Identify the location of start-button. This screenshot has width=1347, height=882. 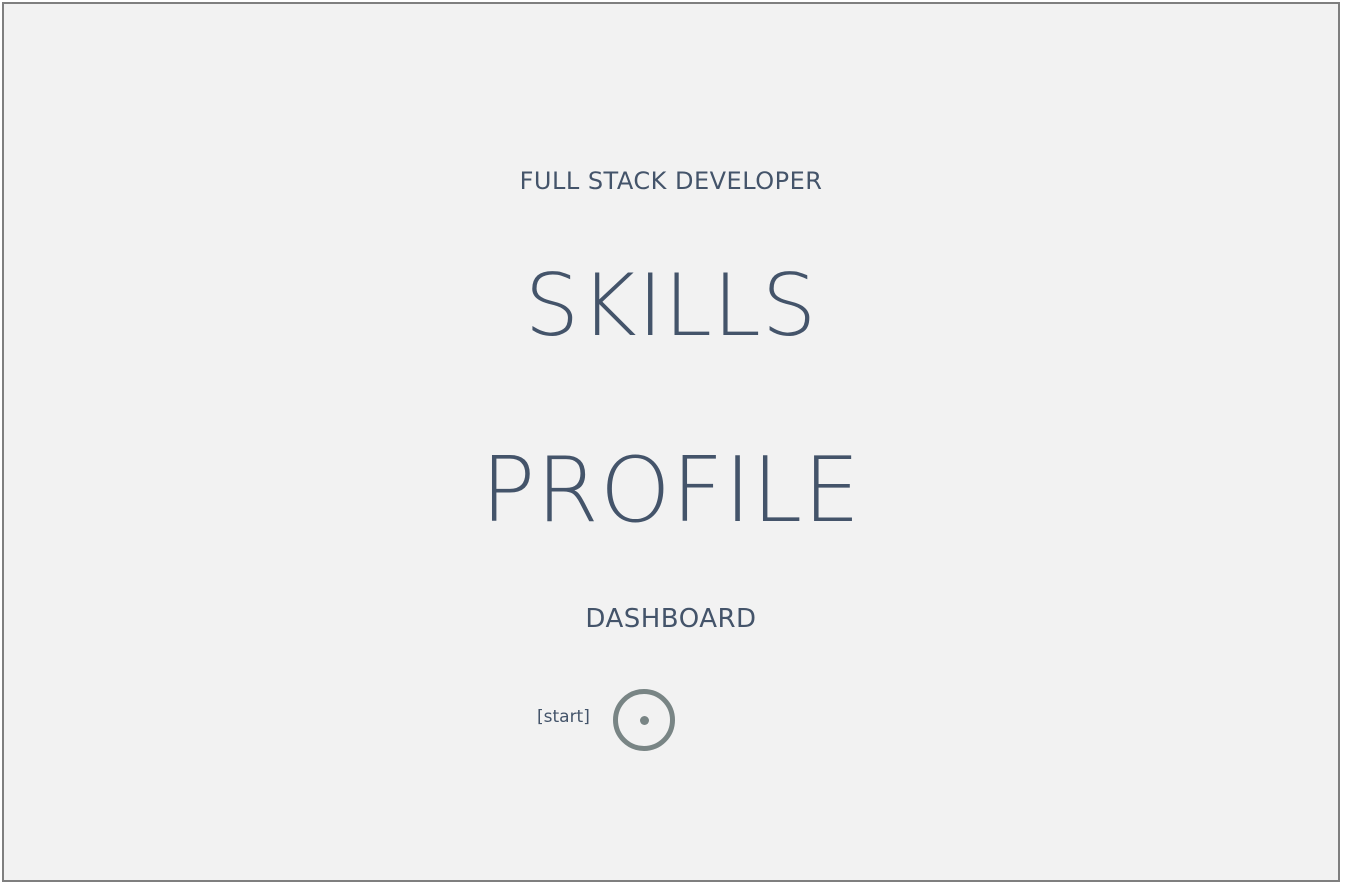
(644, 720).